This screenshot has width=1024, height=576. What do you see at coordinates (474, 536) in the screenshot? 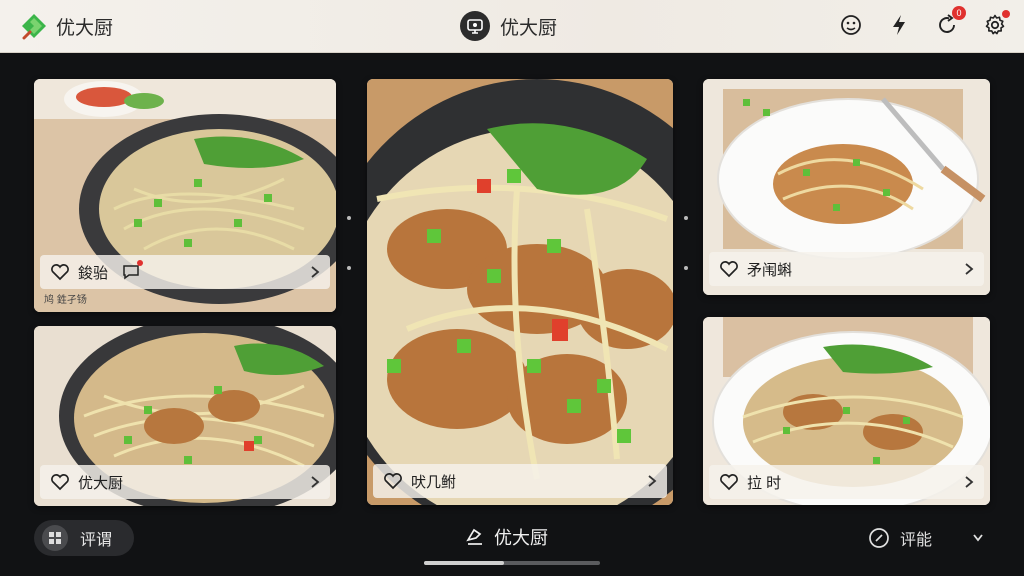
I see `chef-hat-icon` at bounding box center [474, 536].